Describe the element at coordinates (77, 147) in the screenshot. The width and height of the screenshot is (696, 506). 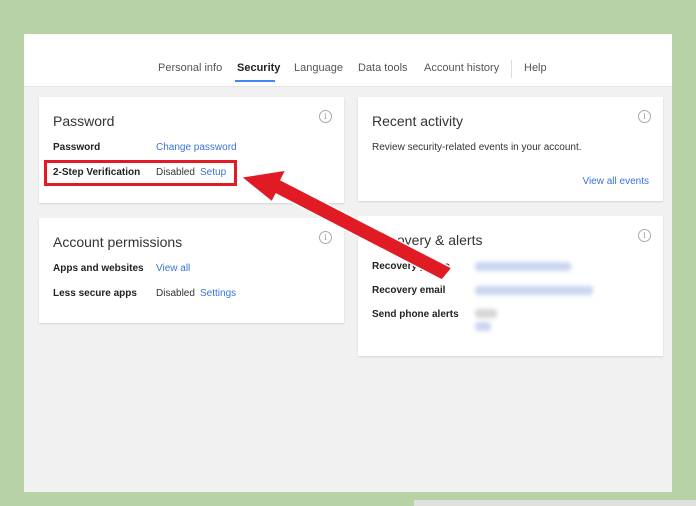
I see `password-label: Password` at that location.